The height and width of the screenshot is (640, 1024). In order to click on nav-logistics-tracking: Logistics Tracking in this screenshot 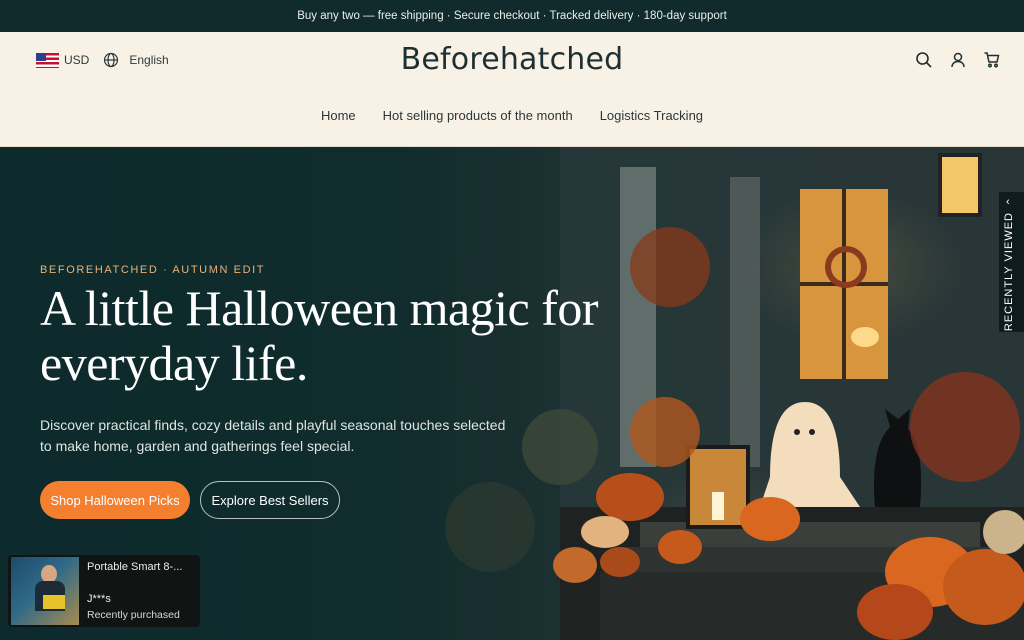, I will do `click(651, 115)`.